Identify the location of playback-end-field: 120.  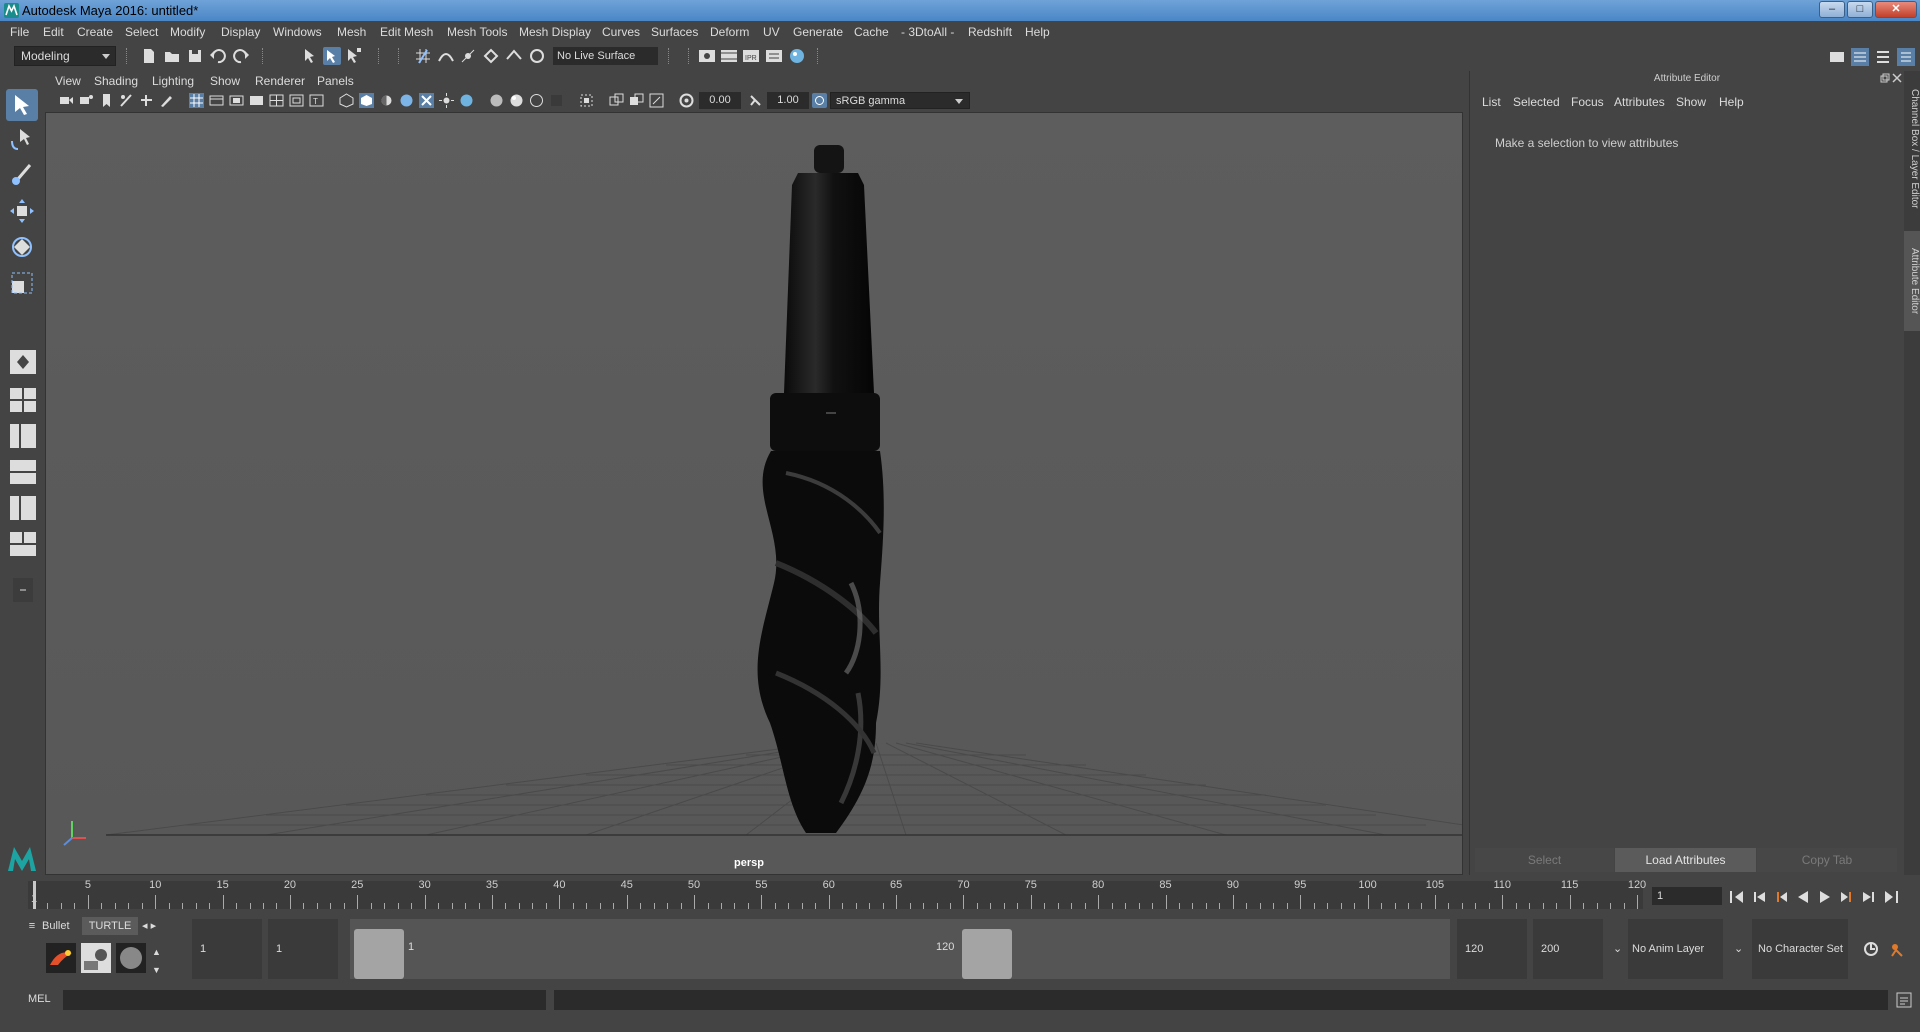
(1492, 949).